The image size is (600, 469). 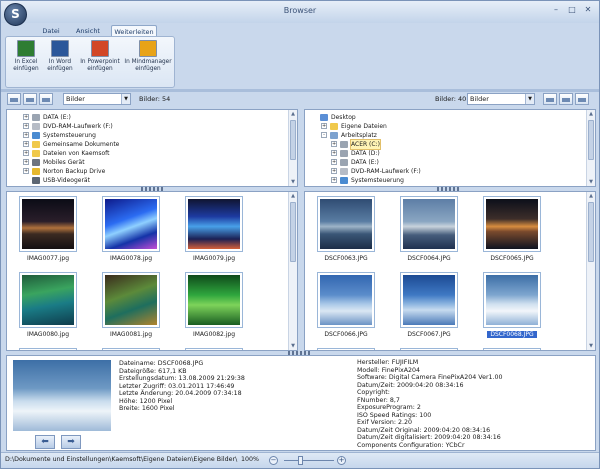 I want to click on minimize-icon: –, so click(x=556, y=10).